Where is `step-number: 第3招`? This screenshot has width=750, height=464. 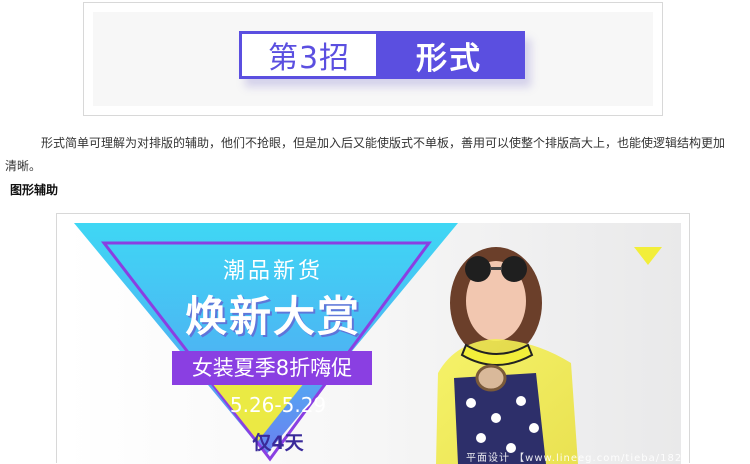
step-number: 第3招 is located at coordinates (309, 58).